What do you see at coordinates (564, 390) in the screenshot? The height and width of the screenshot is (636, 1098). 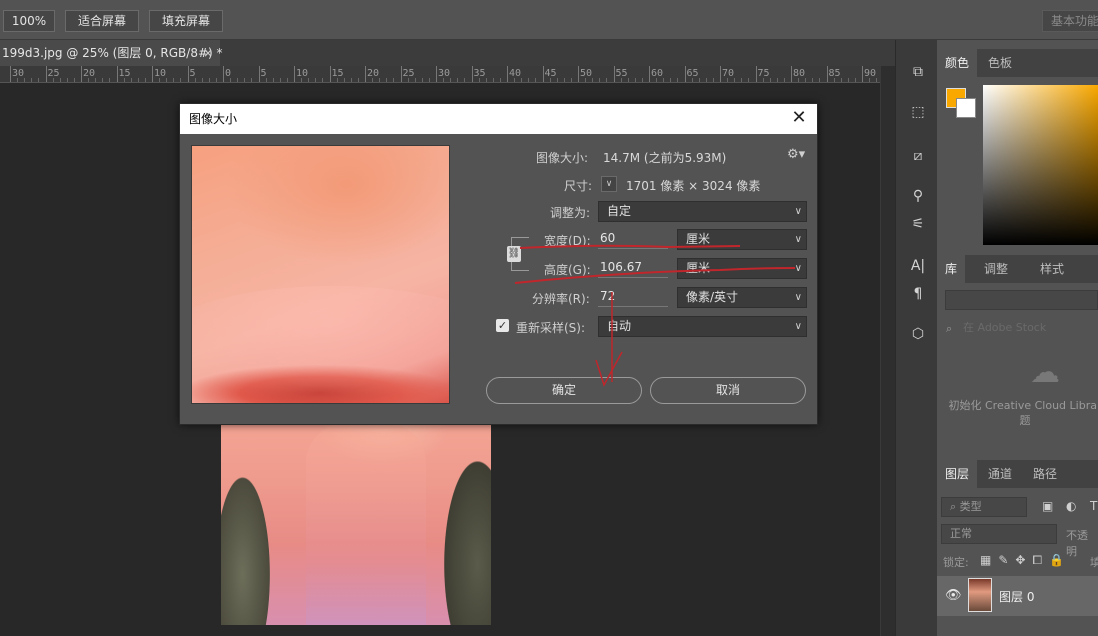 I see `ok-button: 确定` at bounding box center [564, 390].